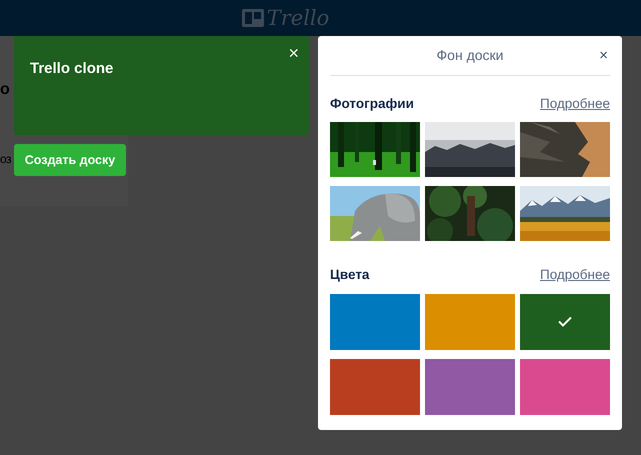  What do you see at coordinates (470, 55) in the screenshot?
I see `popover-title: Фон доски` at bounding box center [470, 55].